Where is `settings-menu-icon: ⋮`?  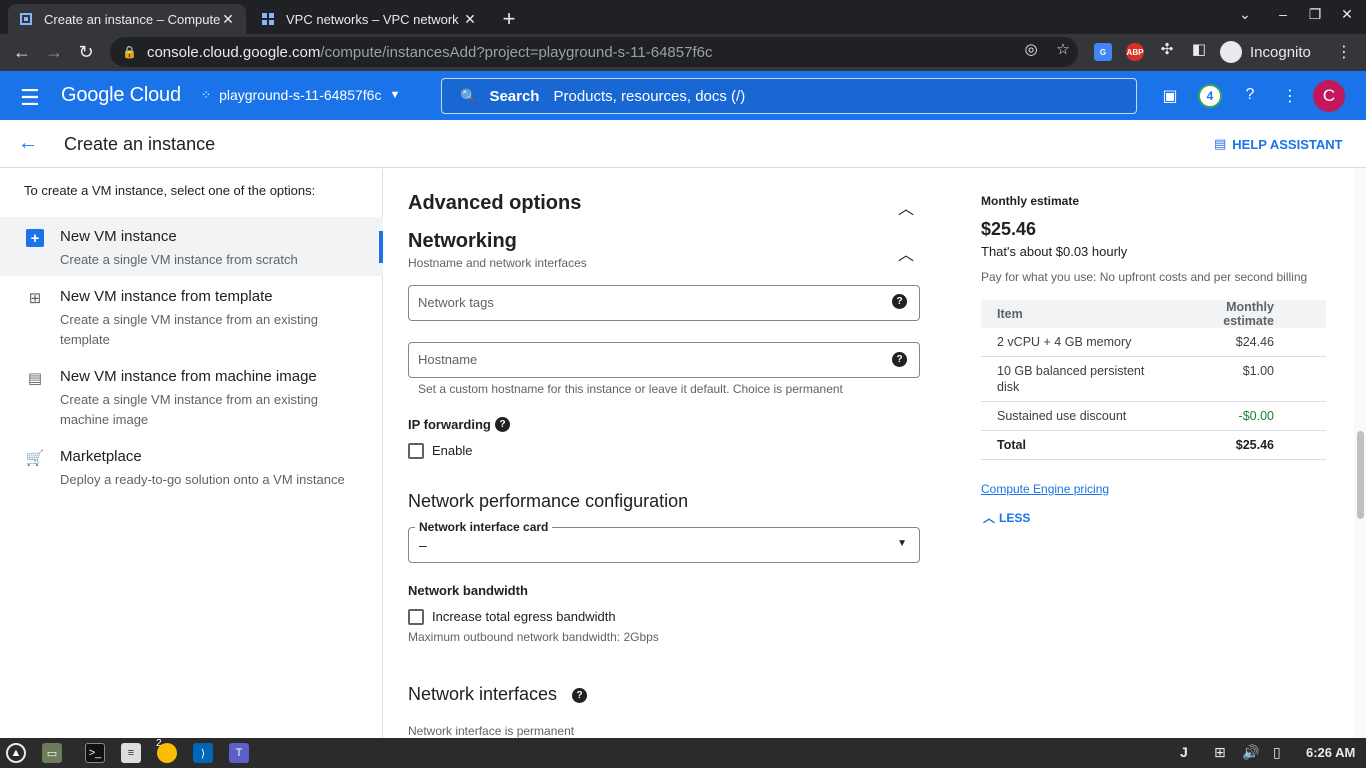 settings-menu-icon: ⋮ is located at coordinates (1290, 96).